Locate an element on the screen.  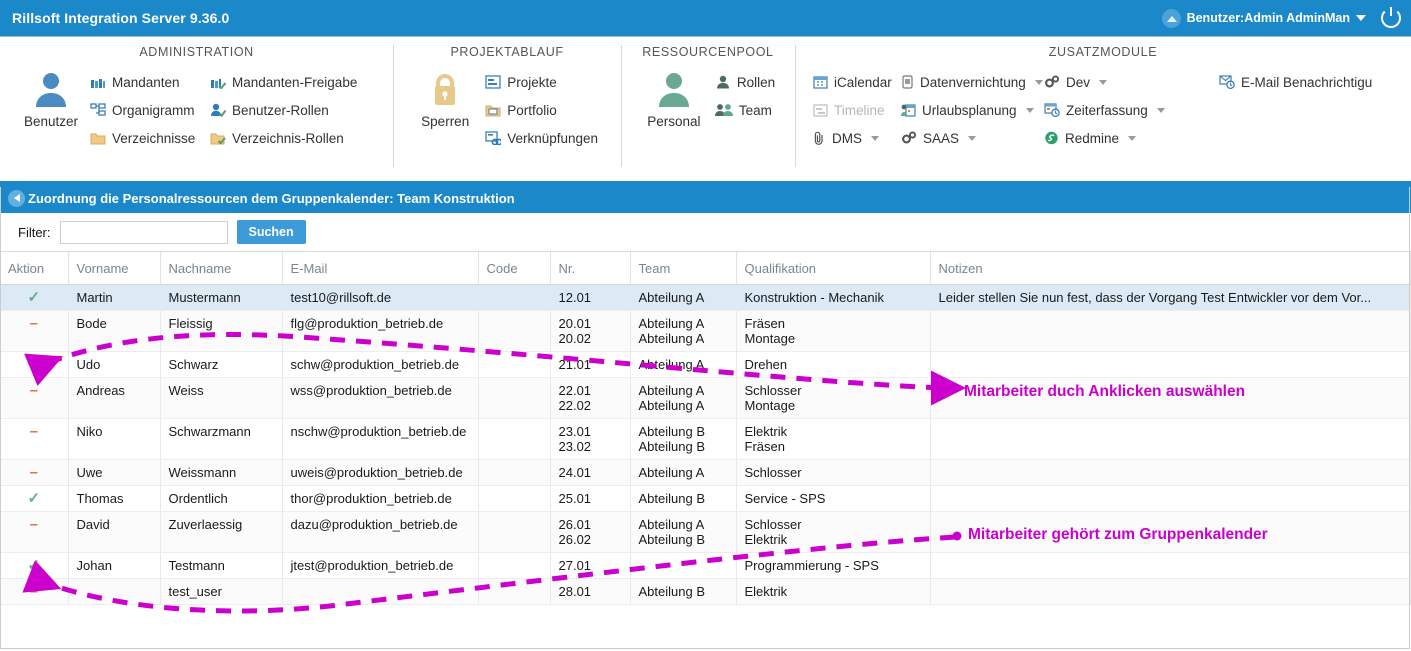
ribbon-item-label: Zeiterfassung is located at coordinates (1106, 110).